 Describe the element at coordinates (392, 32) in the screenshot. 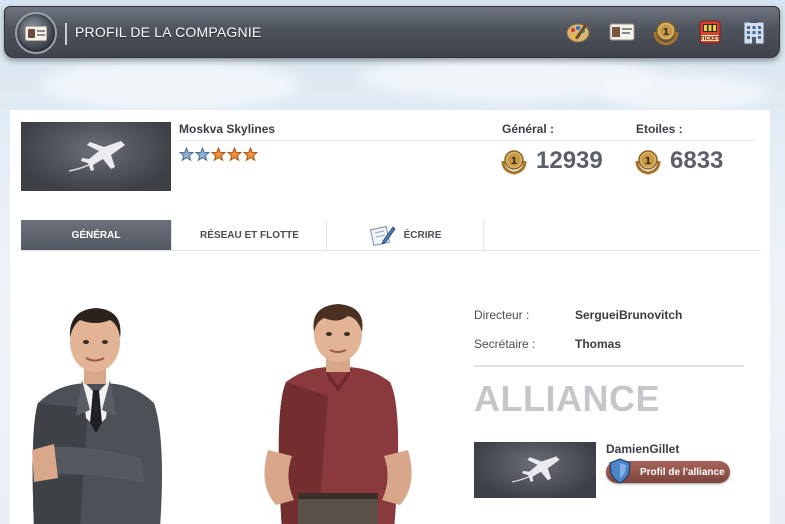

I see `top-bar: PROFIL DE LA COMPAGNIE 1 TICKET` at that location.